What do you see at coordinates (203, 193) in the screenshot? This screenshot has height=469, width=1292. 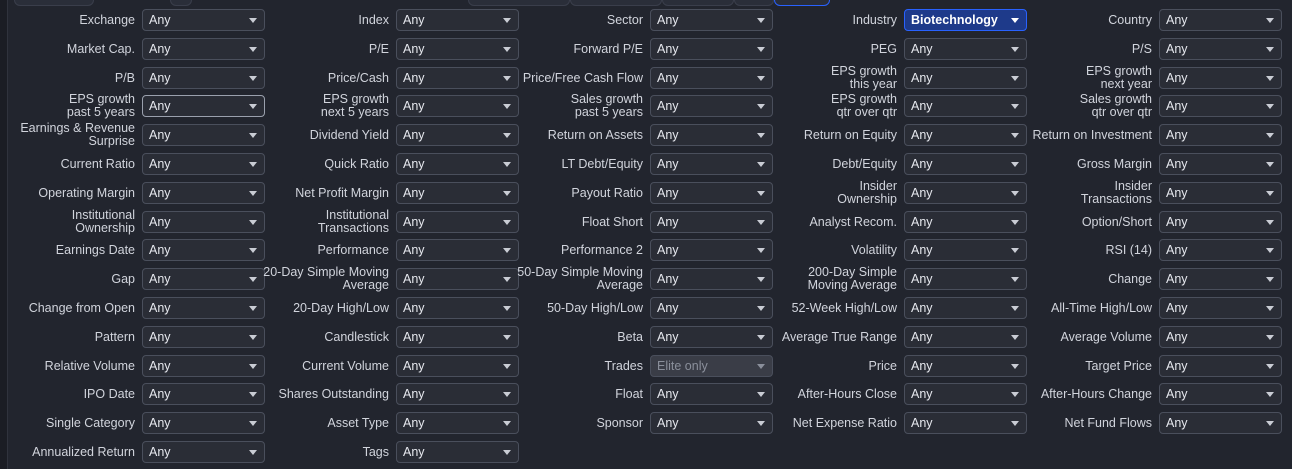 I see `filter-select-operating-margin: Any` at bounding box center [203, 193].